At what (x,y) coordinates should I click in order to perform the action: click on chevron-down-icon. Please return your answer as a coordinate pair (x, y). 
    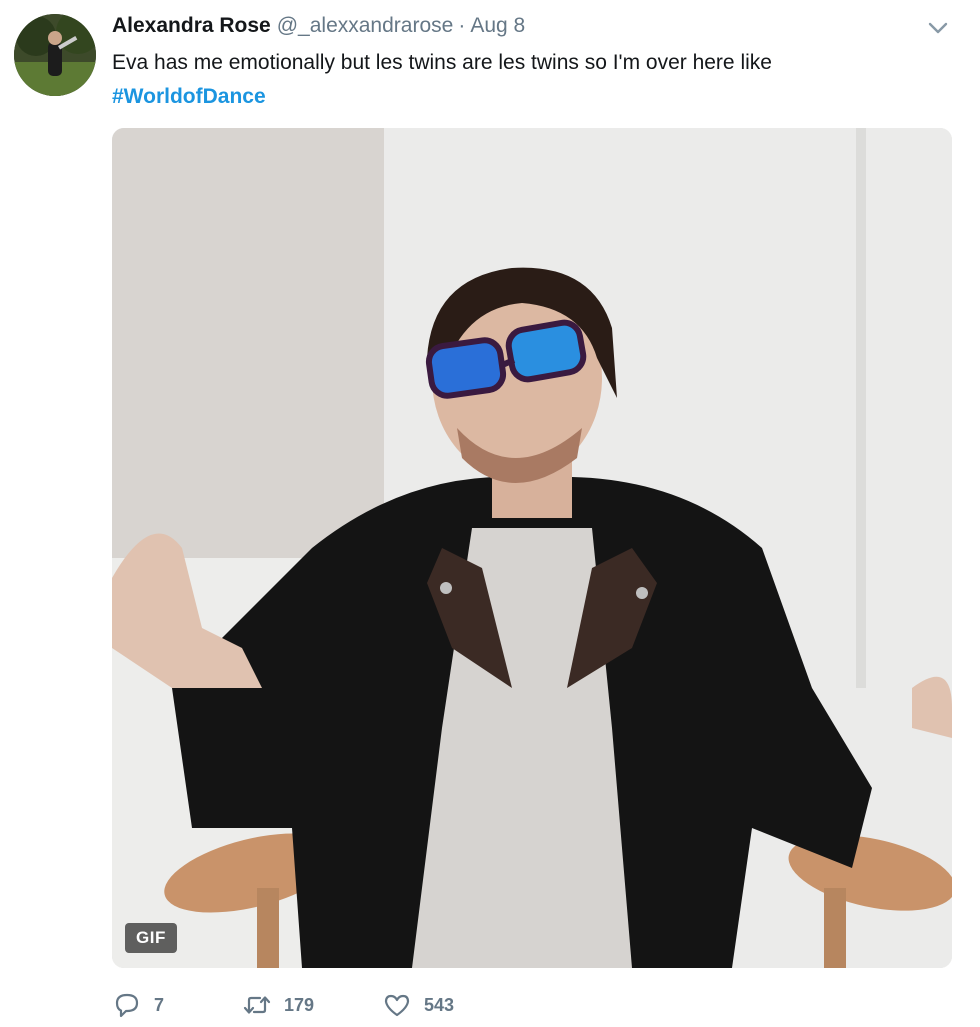
    Looking at the image, I should click on (938, 28).